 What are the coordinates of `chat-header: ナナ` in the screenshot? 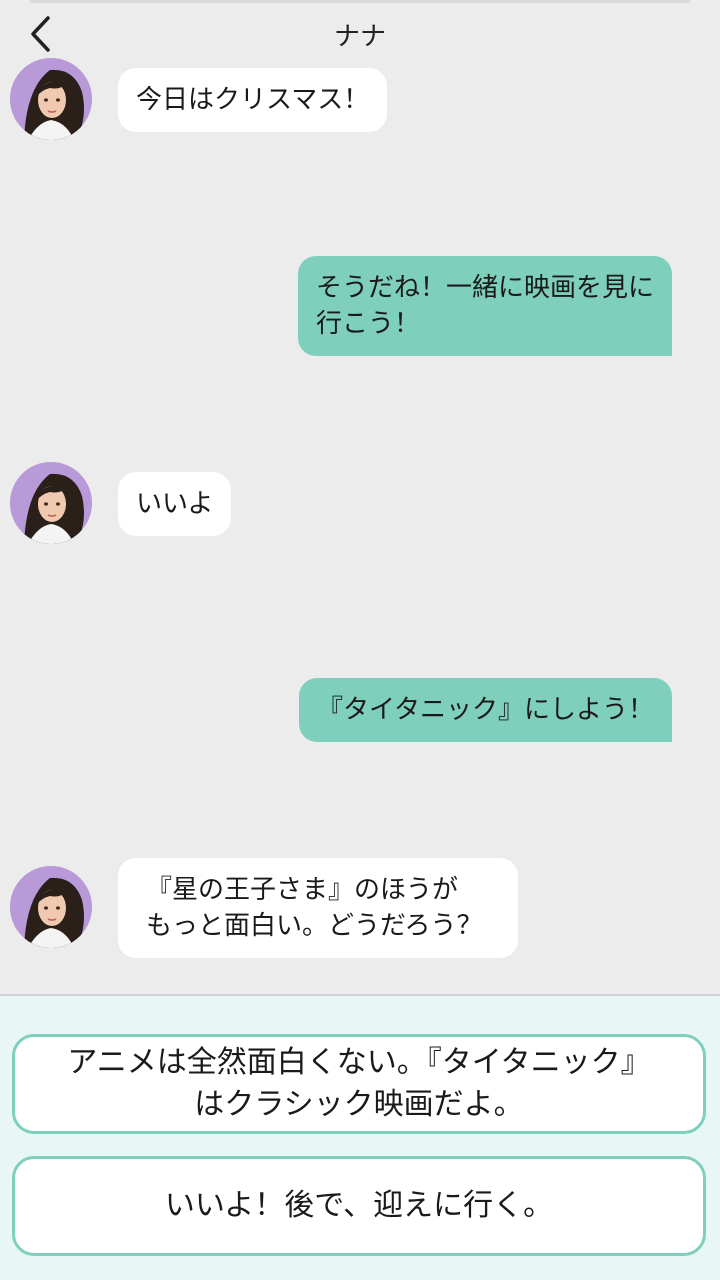 It's located at (360, 31).